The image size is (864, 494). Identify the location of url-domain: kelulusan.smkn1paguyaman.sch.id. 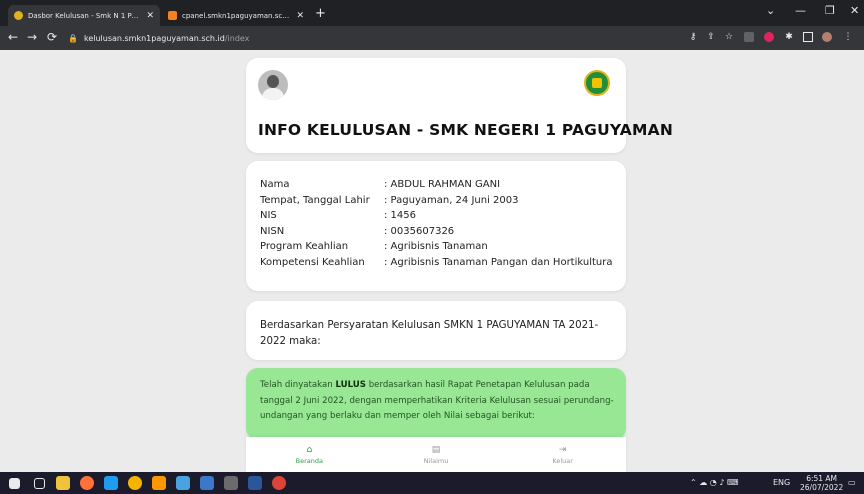
(154, 38).